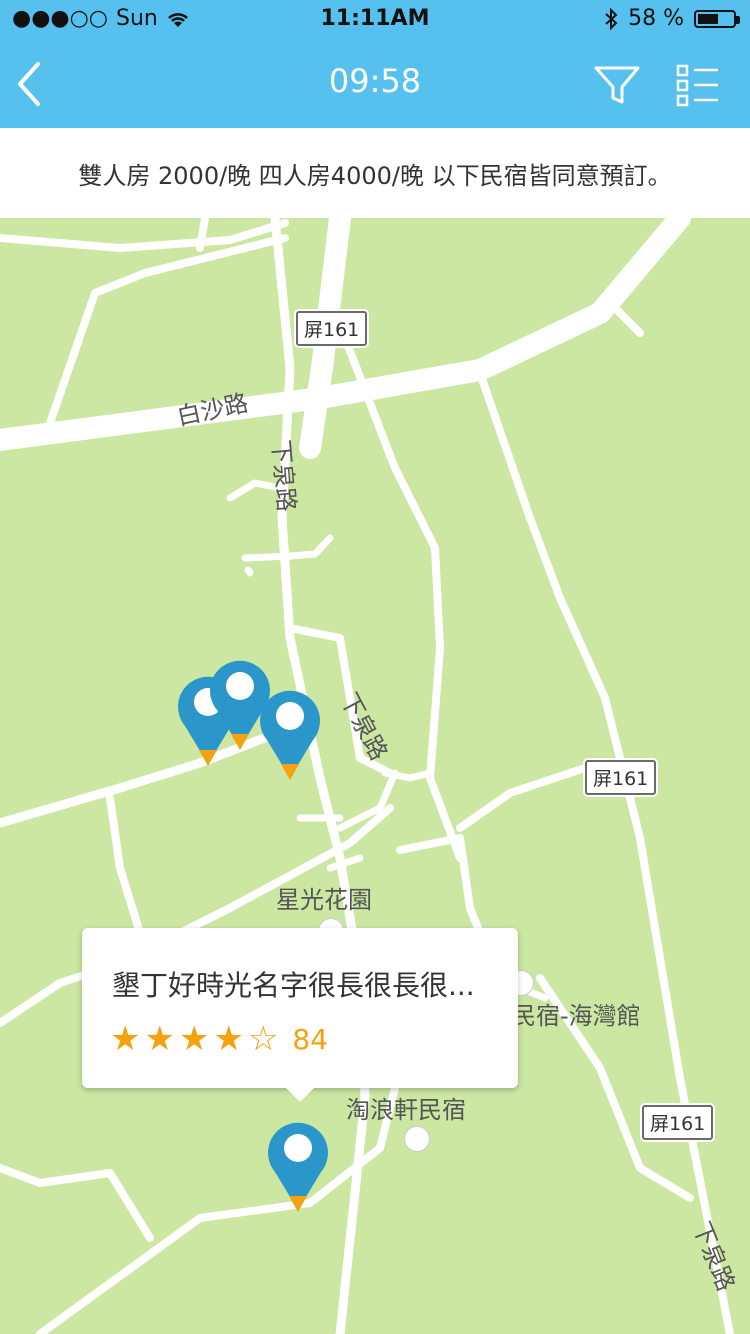  What do you see at coordinates (406, 1110) in the screenshot?
I see `map-label-taolang-inn: 淘浪軒民宿` at bounding box center [406, 1110].